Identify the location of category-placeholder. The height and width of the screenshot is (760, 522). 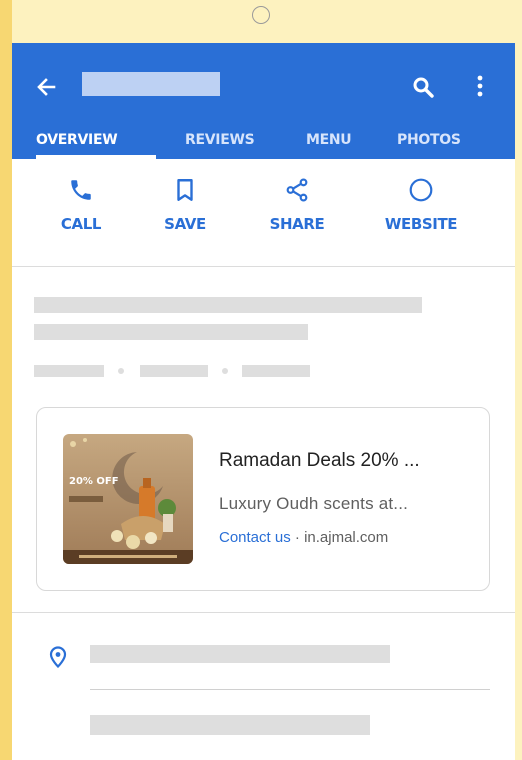
(171, 332).